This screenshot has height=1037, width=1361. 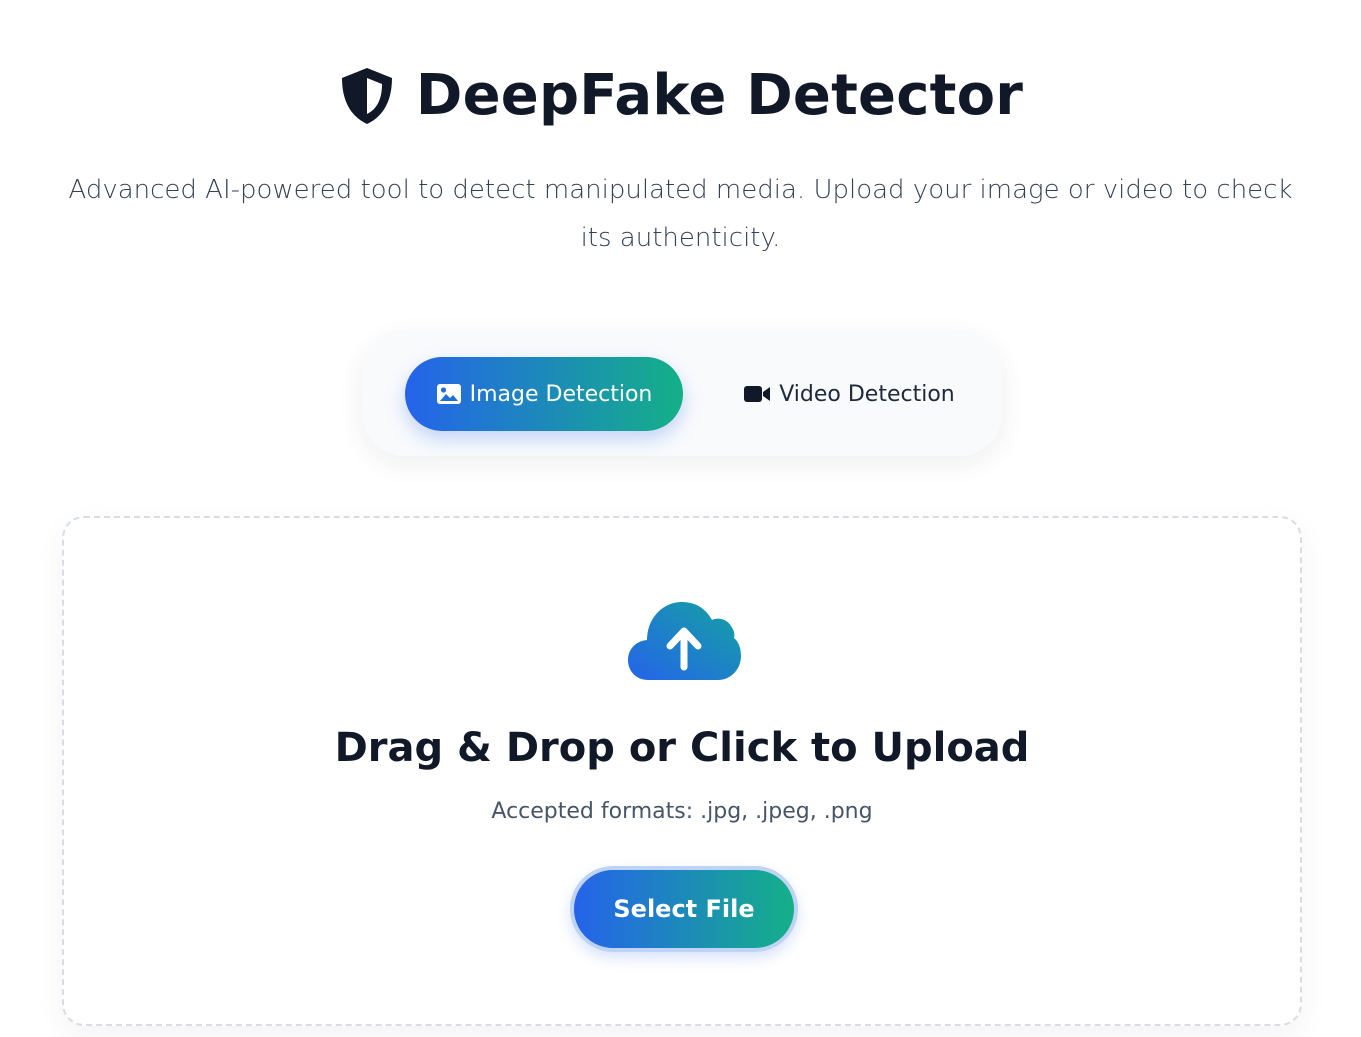 What do you see at coordinates (757, 394) in the screenshot?
I see `video-camera-icon` at bounding box center [757, 394].